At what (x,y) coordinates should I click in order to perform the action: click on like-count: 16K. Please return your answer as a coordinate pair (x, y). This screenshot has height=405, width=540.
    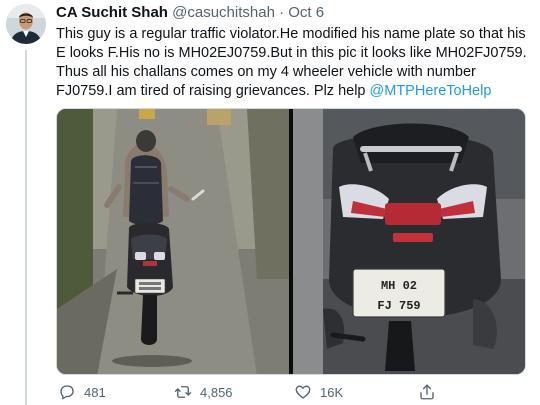
    Looking at the image, I should click on (332, 392).